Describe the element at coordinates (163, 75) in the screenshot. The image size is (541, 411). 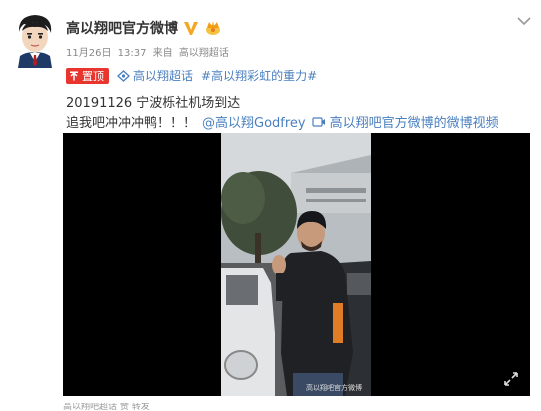
I see `super-topic-label: 高以翔超话` at that location.